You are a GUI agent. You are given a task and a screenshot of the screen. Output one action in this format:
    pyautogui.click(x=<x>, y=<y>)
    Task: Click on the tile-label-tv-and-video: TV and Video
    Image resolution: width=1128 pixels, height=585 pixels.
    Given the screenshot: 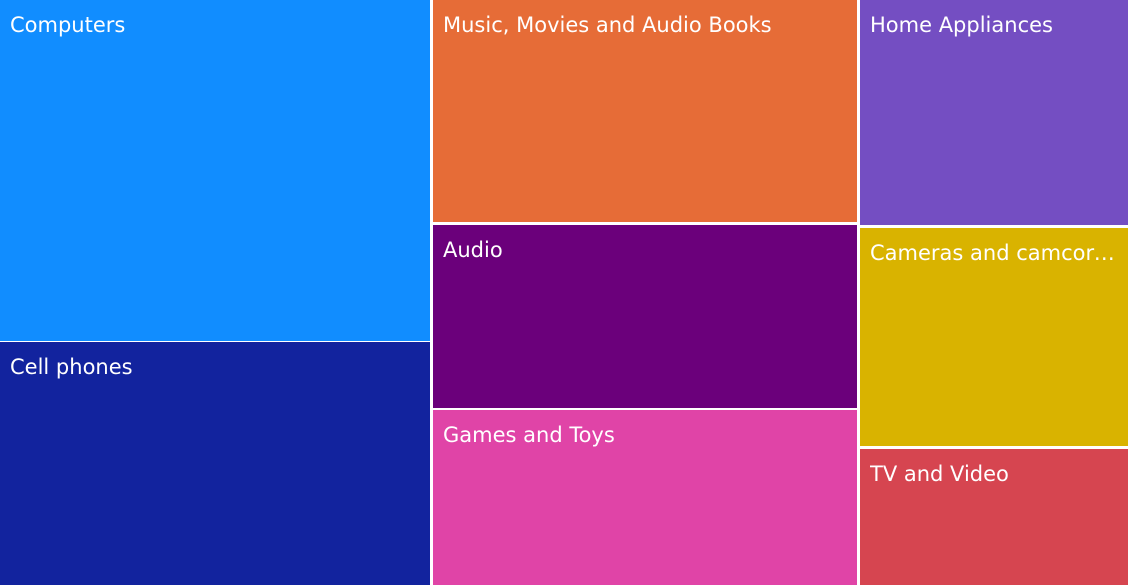 What is the action you would take?
    pyautogui.click(x=939, y=474)
    